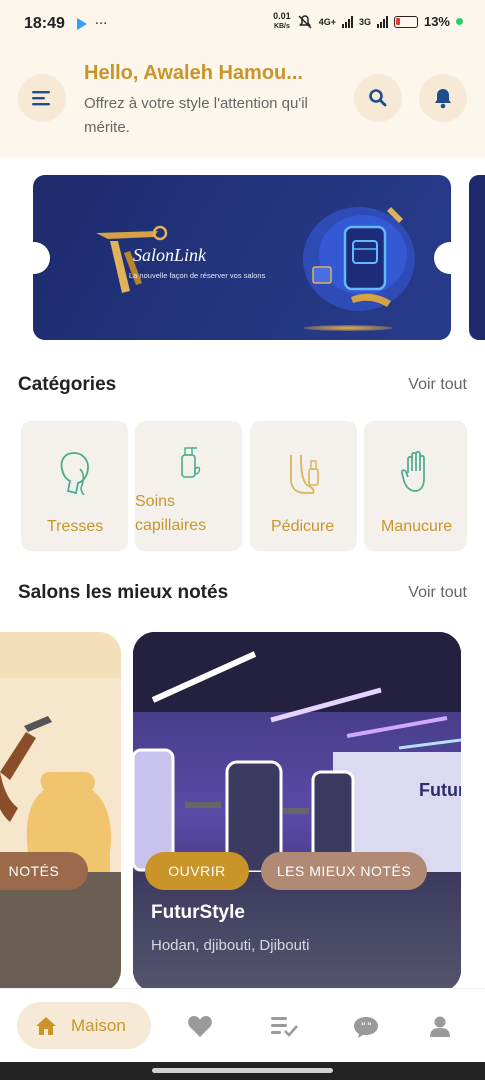  I want to click on mute-icon, so click(305, 21).